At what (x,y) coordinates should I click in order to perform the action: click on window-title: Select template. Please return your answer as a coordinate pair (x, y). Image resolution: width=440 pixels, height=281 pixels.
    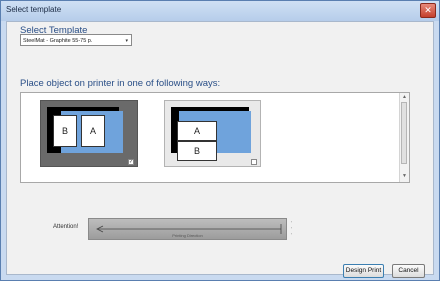
    Looking at the image, I should click on (34, 9).